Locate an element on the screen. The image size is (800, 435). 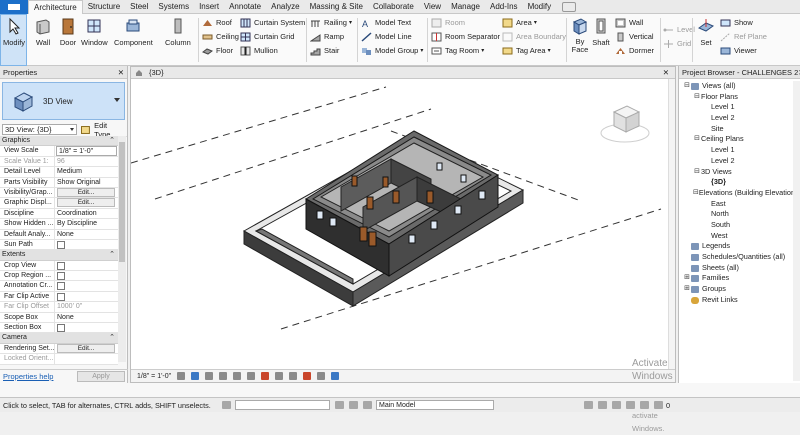
property-group-camera: Camera ⌃ is located at coordinates (59, 338).